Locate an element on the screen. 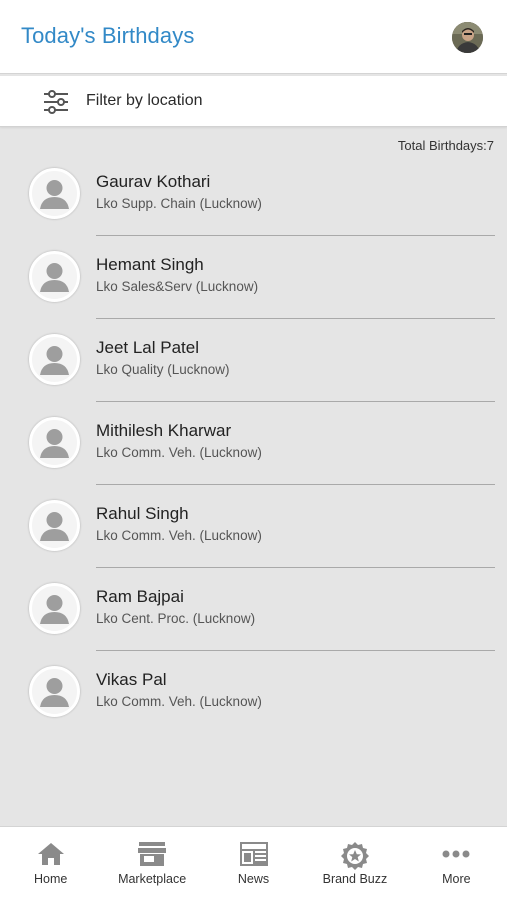 This screenshot has height=900, width=507. page-title: Today's Birthdays is located at coordinates (108, 35).